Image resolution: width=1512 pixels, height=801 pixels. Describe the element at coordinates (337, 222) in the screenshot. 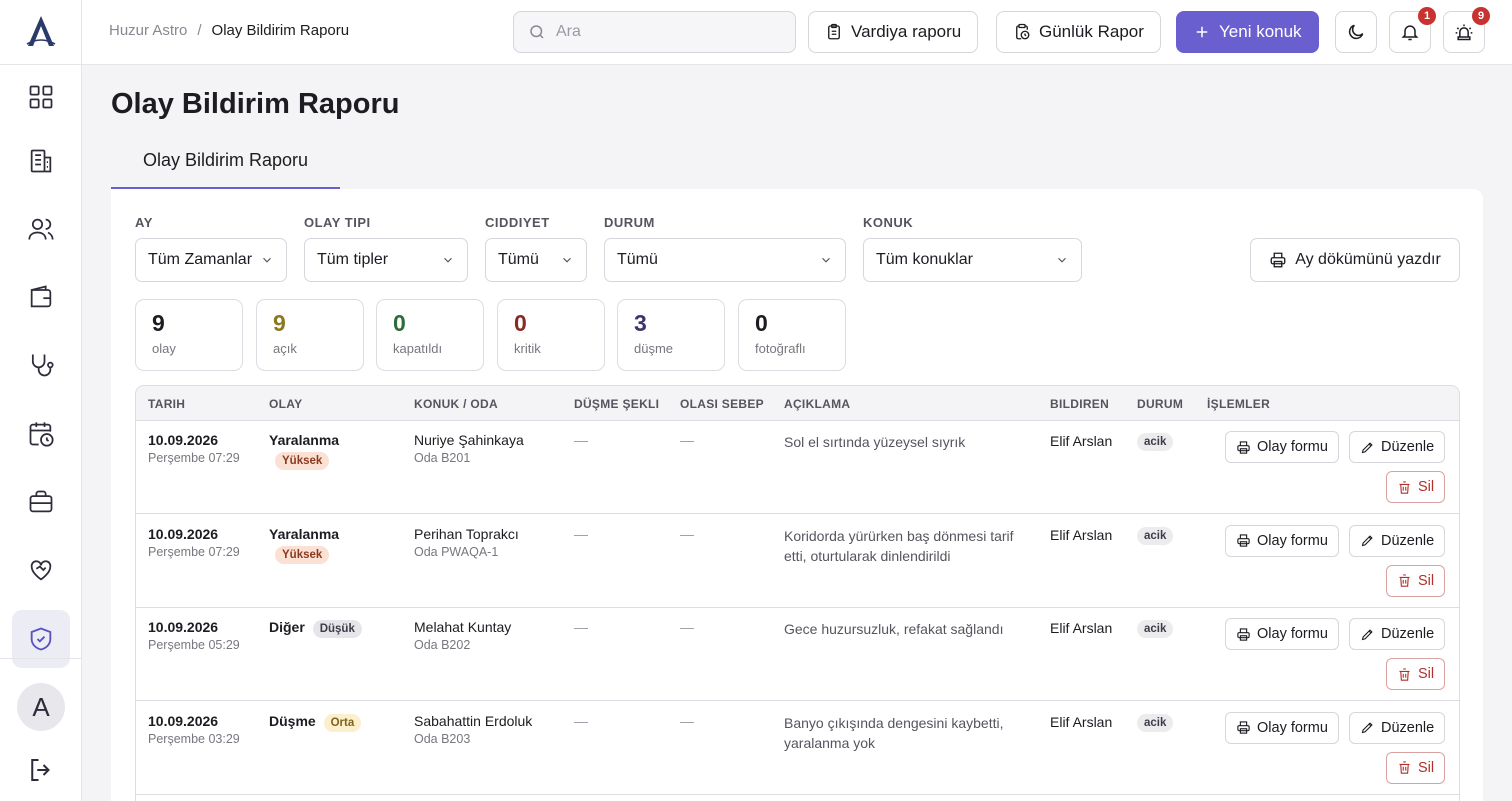

I see `type-filter-label: OLAY TIPI` at that location.